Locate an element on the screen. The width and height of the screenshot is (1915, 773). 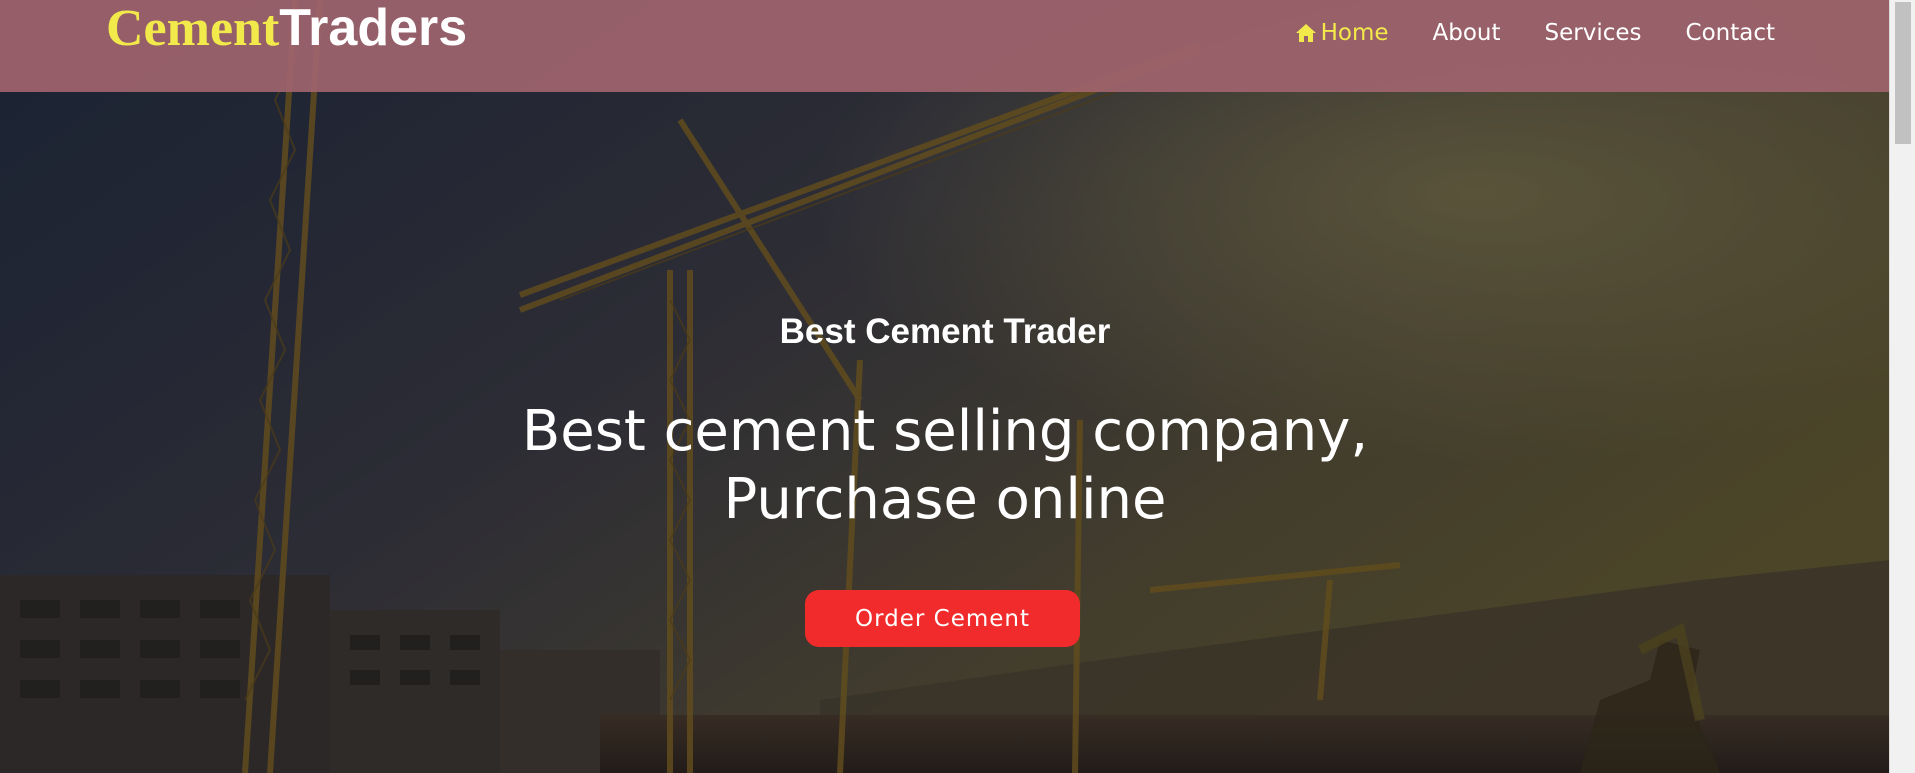
nav-link-label: Home is located at coordinates (1354, 33).